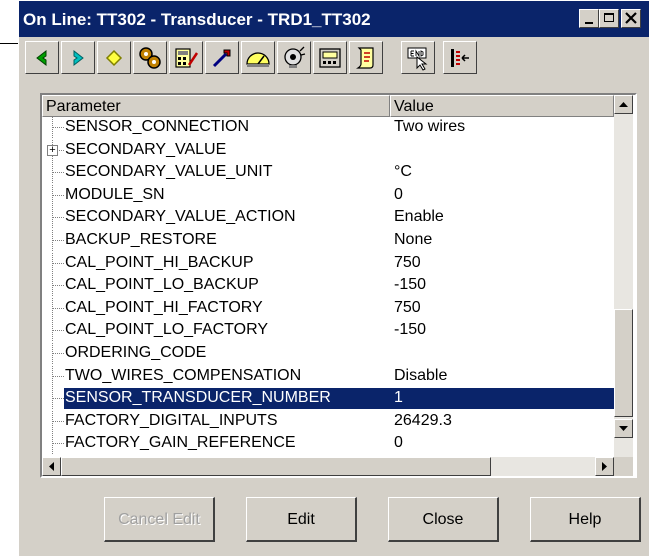 This screenshot has height=556, width=649. I want to click on scroll-button, so click(366, 57).